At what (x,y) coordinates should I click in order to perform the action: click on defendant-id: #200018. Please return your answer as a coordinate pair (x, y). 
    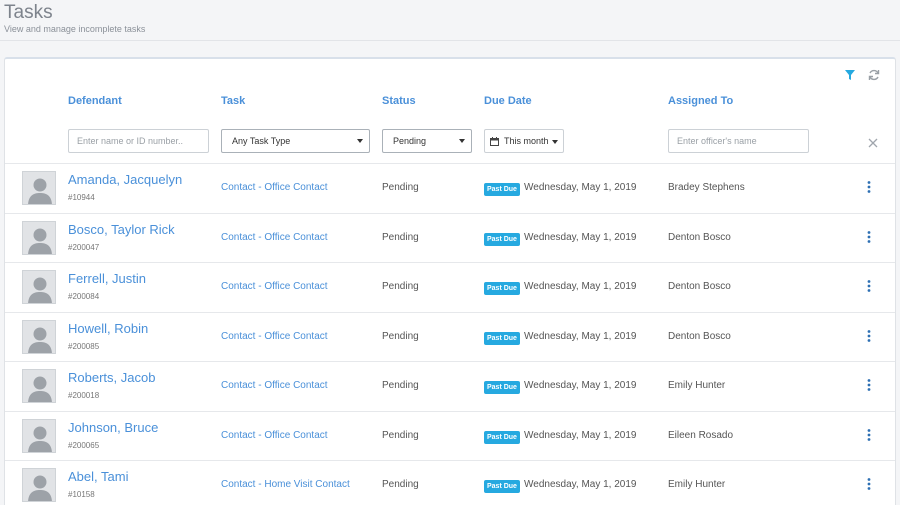
    Looking at the image, I should click on (84, 395).